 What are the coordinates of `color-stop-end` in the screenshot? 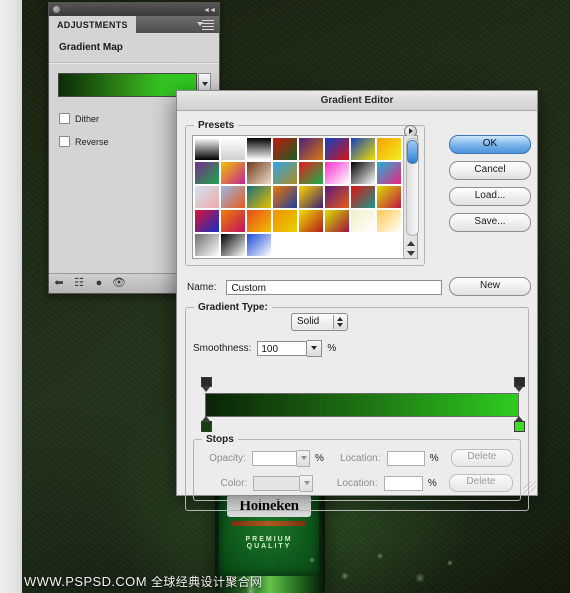 It's located at (519, 424).